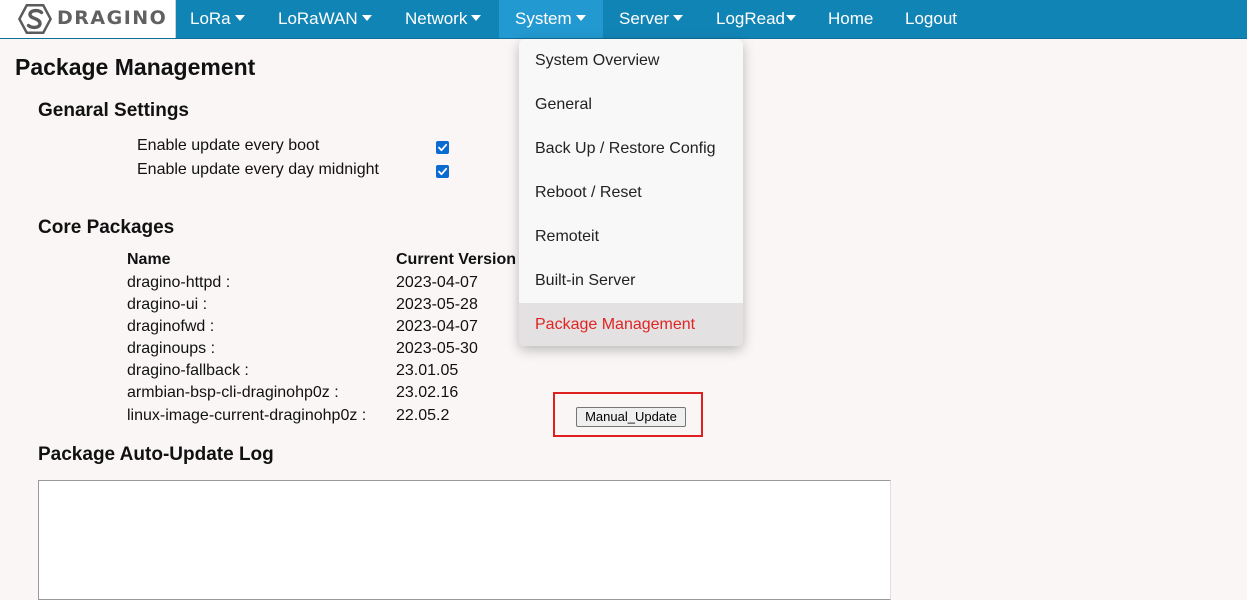 This screenshot has width=1247, height=600. What do you see at coordinates (233, 392) in the screenshot?
I see `package-name: armbian-bsp-cli-draginohp0z :` at bounding box center [233, 392].